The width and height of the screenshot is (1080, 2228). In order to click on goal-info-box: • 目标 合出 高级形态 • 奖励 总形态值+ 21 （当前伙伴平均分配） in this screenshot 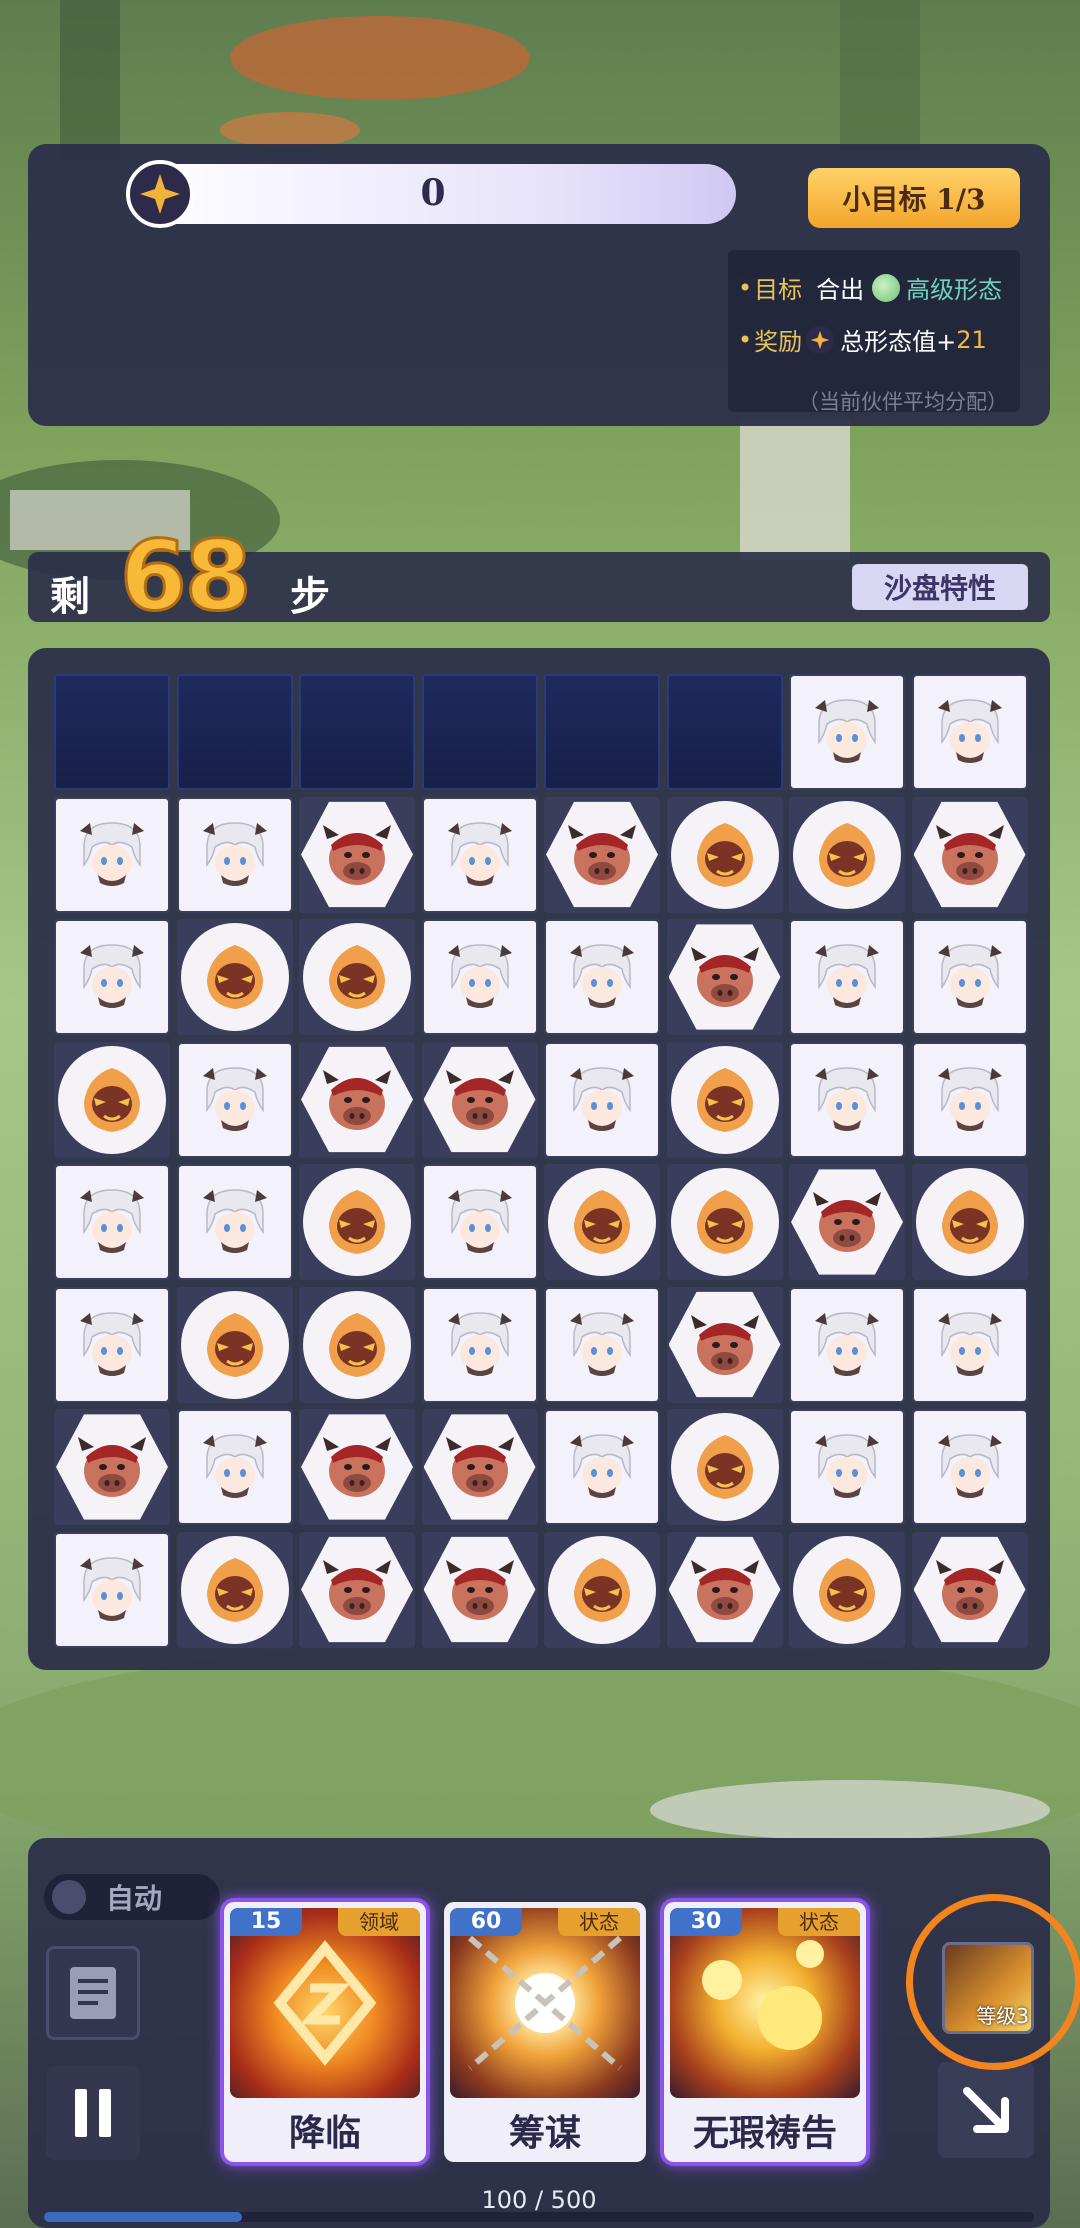, I will do `click(874, 332)`.